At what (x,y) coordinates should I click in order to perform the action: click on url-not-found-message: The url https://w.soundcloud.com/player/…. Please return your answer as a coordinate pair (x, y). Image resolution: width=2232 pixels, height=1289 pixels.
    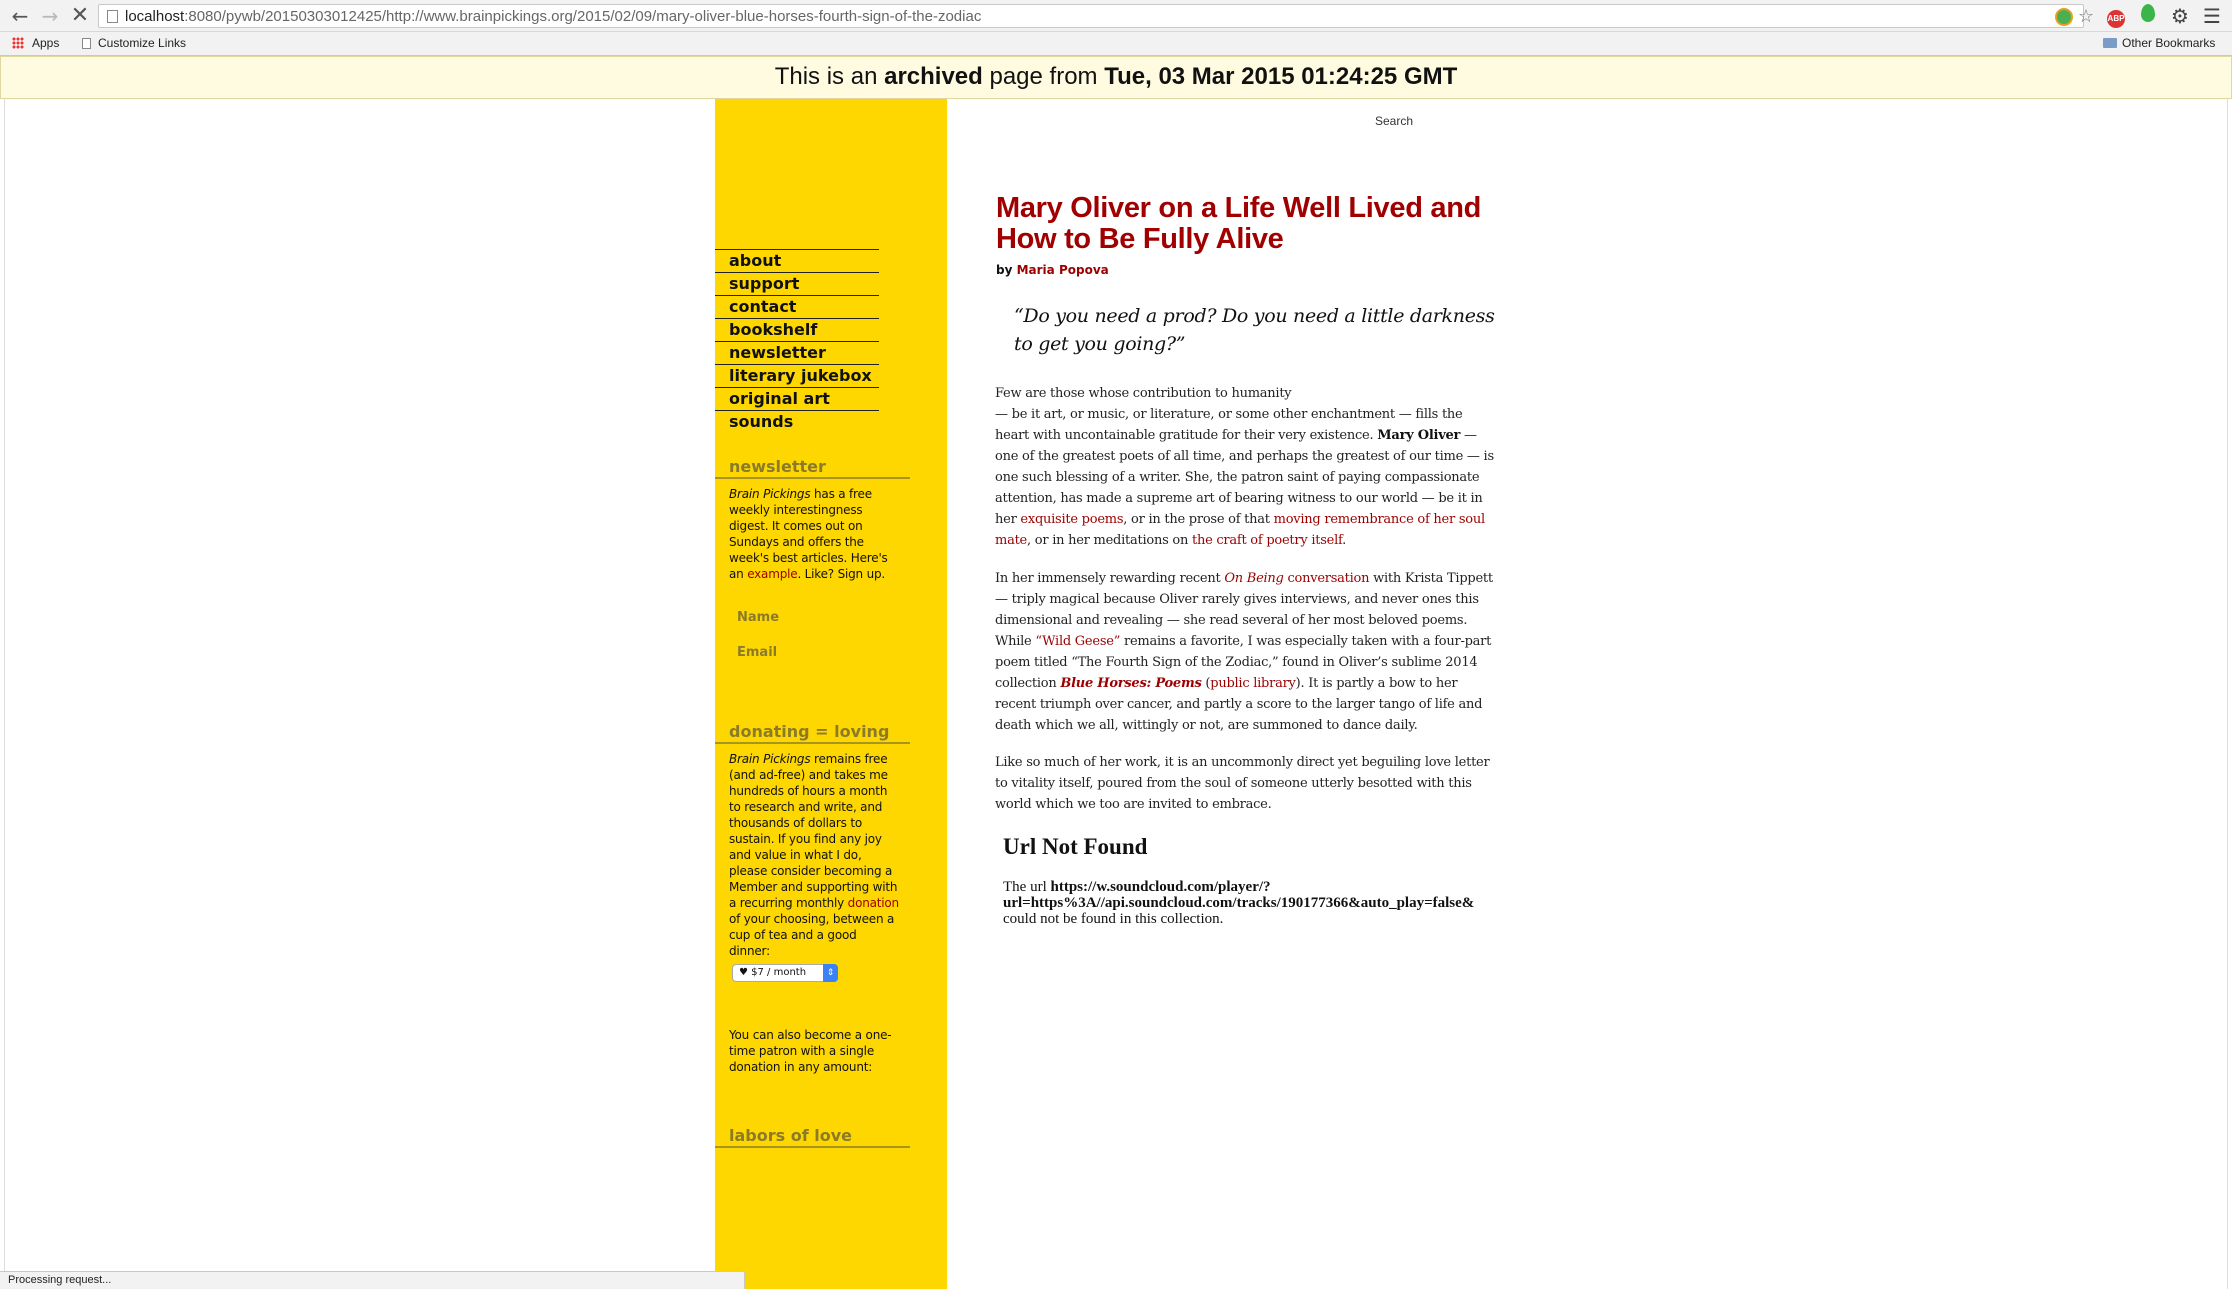
    Looking at the image, I should click on (1239, 903).